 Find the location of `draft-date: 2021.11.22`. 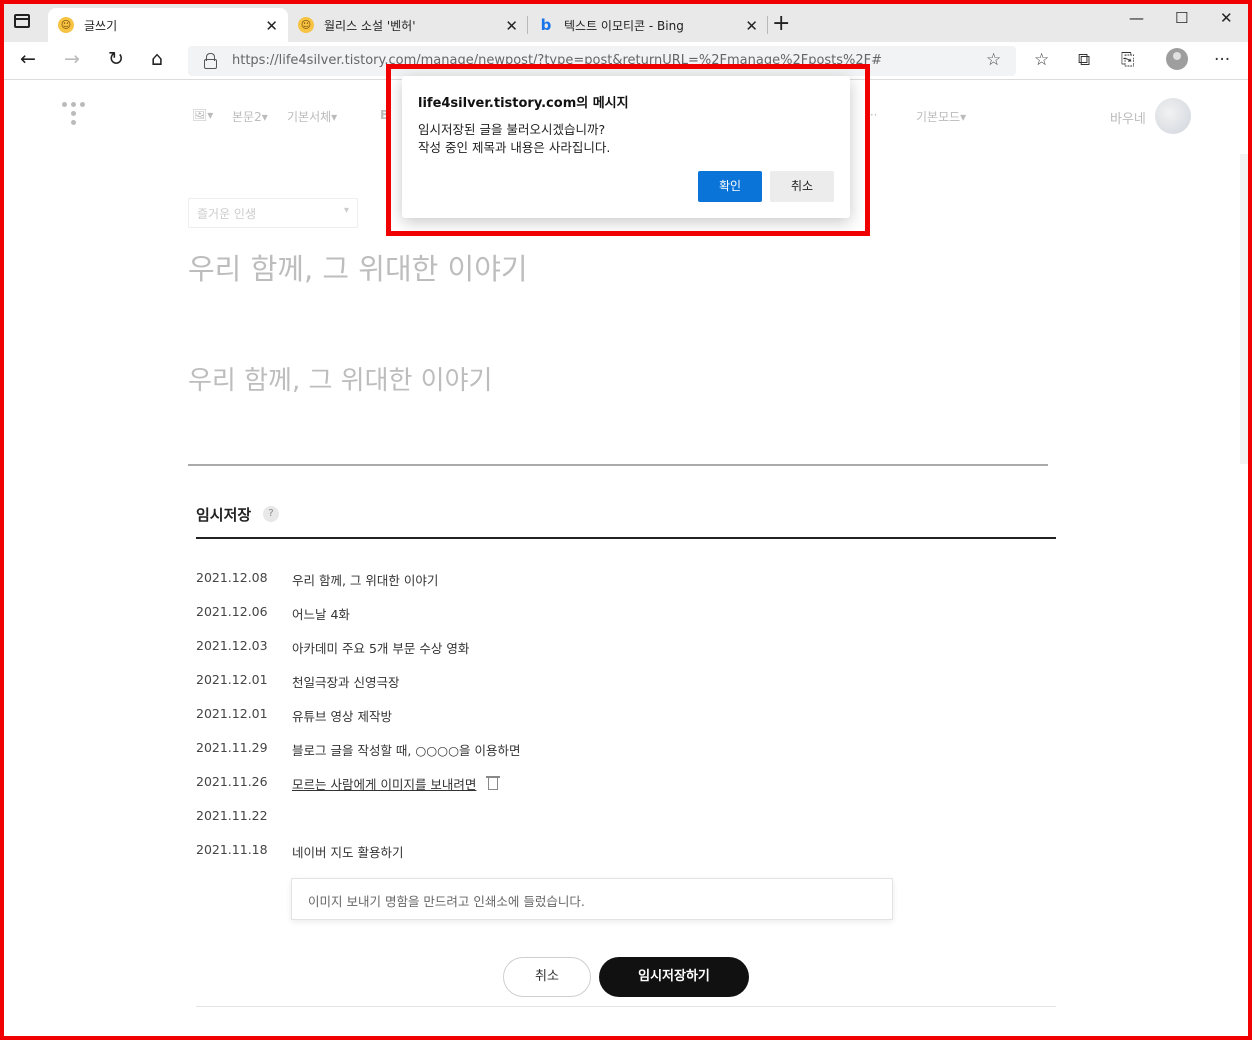

draft-date: 2021.11.22 is located at coordinates (232, 815).